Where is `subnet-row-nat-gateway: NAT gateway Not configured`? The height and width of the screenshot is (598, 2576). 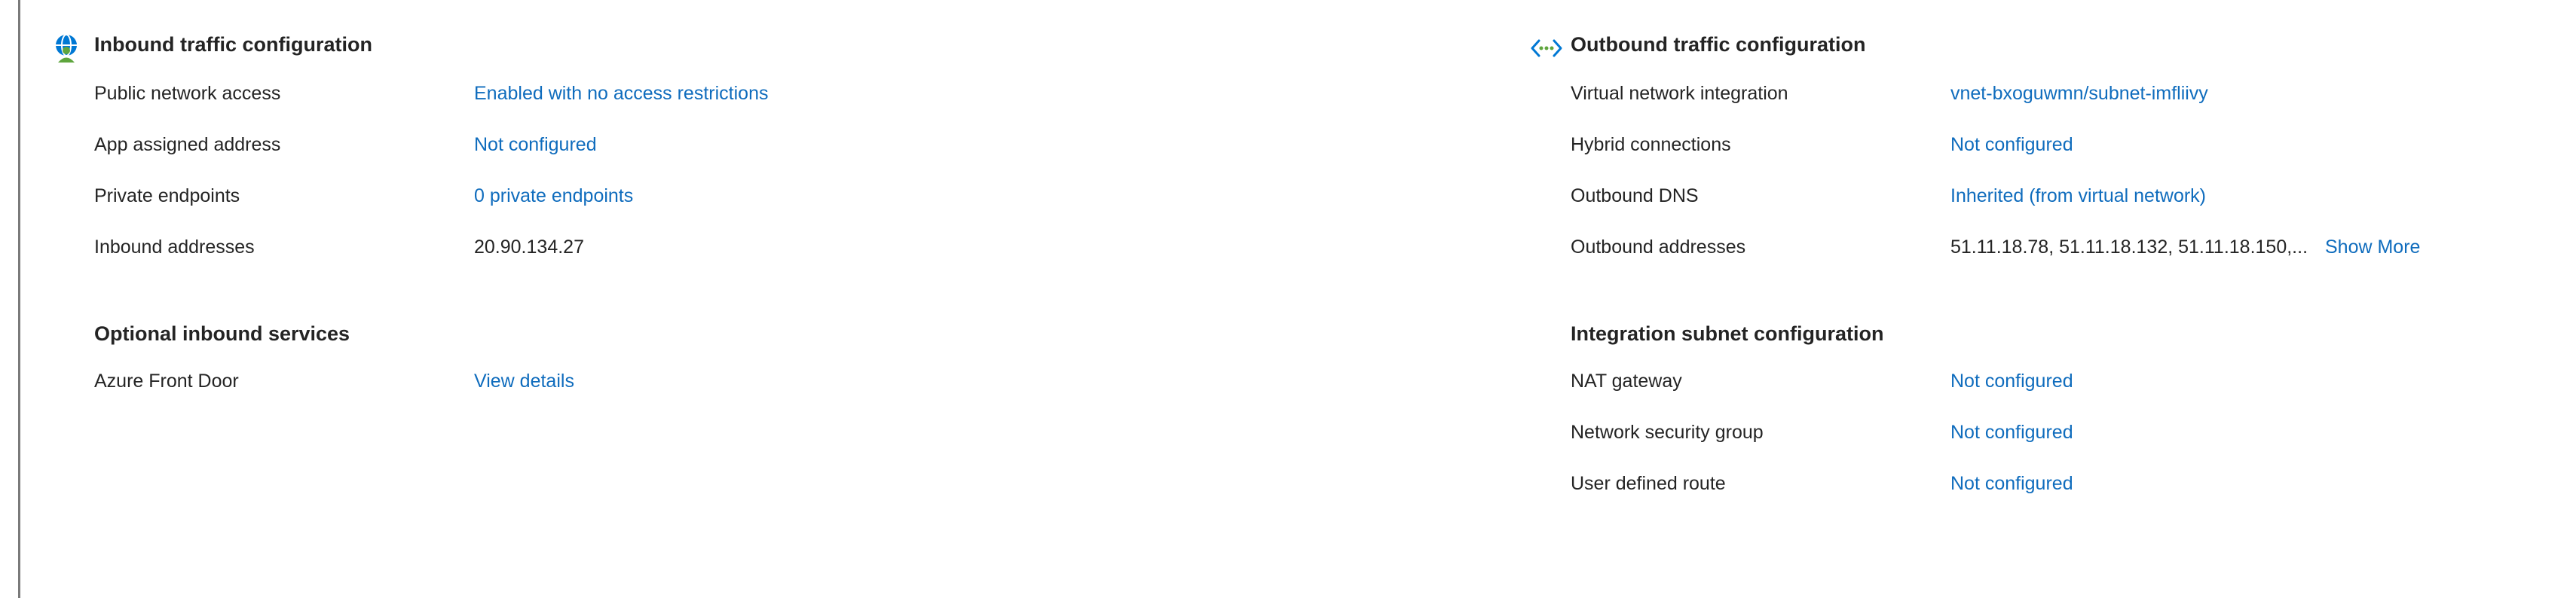 subnet-row-nat-gateway: NAT gateway Not configured is located at coordinates (2060, 382).